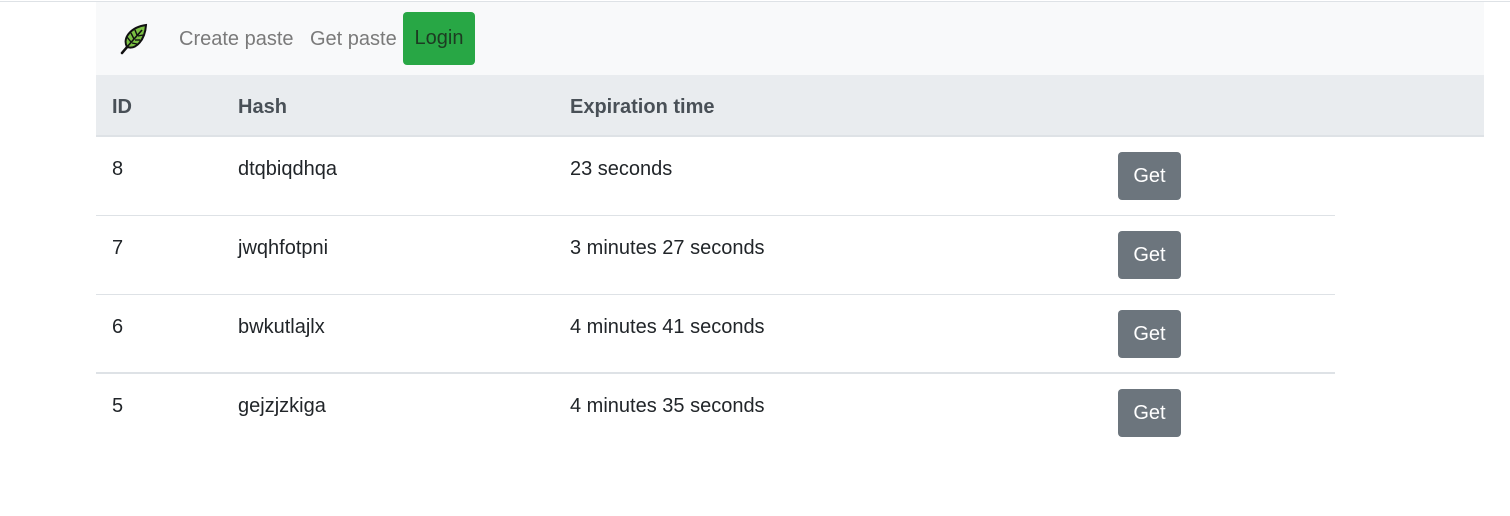  Describe the element at coordinates (282, 406) in the screenshot. I see `cell-hash: gejzjzkiga` at that location.